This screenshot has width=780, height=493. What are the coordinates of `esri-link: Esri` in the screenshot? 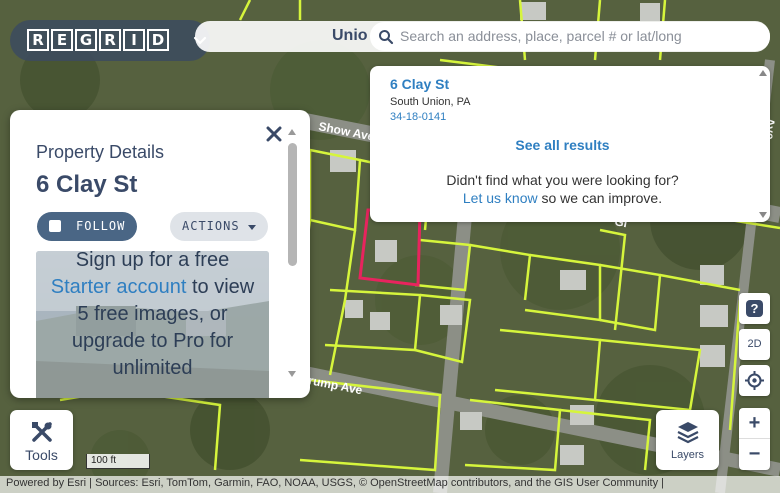 It's located at (76, 483).